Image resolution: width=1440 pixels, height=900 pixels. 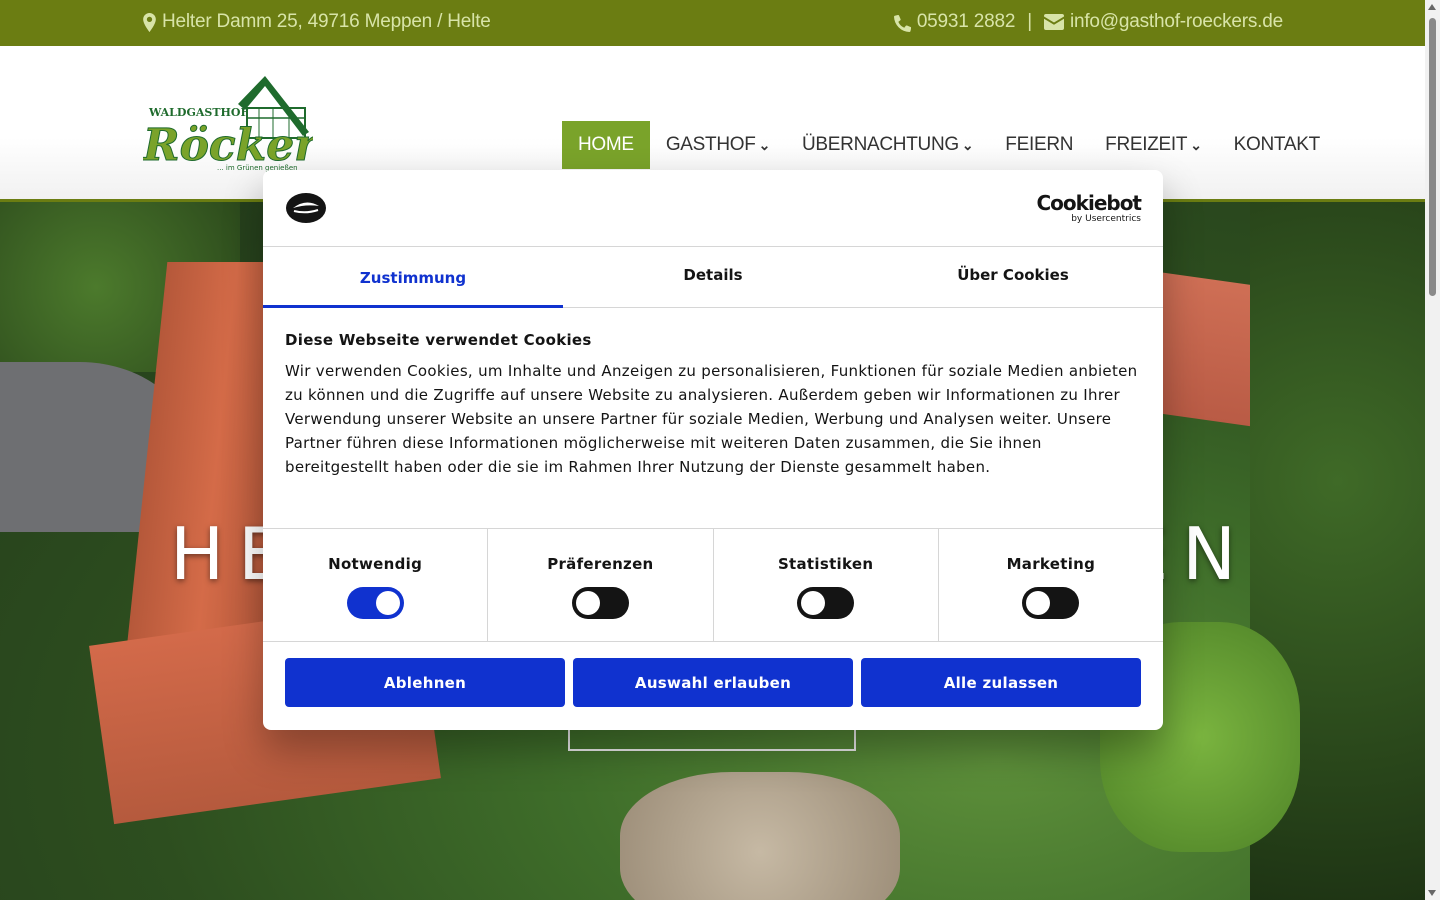 I want to click on toggle-switch-statistiken, so click(x=826, y=603).